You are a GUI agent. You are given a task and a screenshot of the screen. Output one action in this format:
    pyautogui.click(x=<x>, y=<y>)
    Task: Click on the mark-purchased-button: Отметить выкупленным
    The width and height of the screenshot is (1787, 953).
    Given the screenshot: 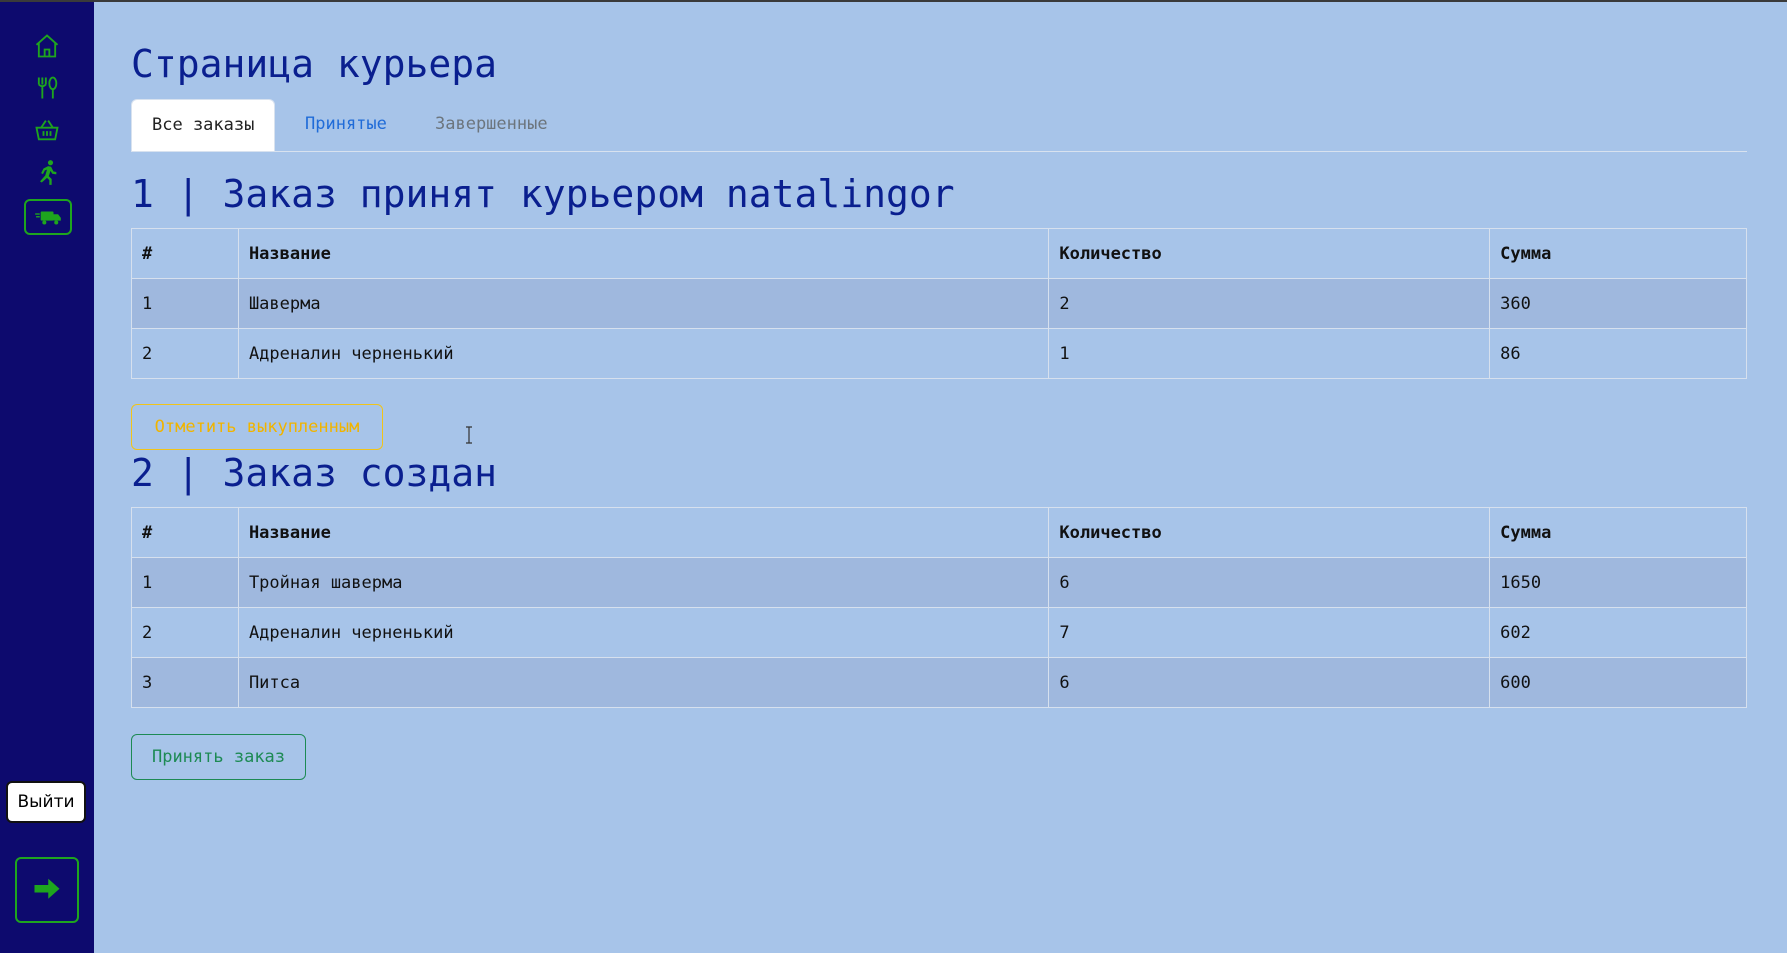 What is the action you would take?
    pyautogui.click(x=257, y=427)
    